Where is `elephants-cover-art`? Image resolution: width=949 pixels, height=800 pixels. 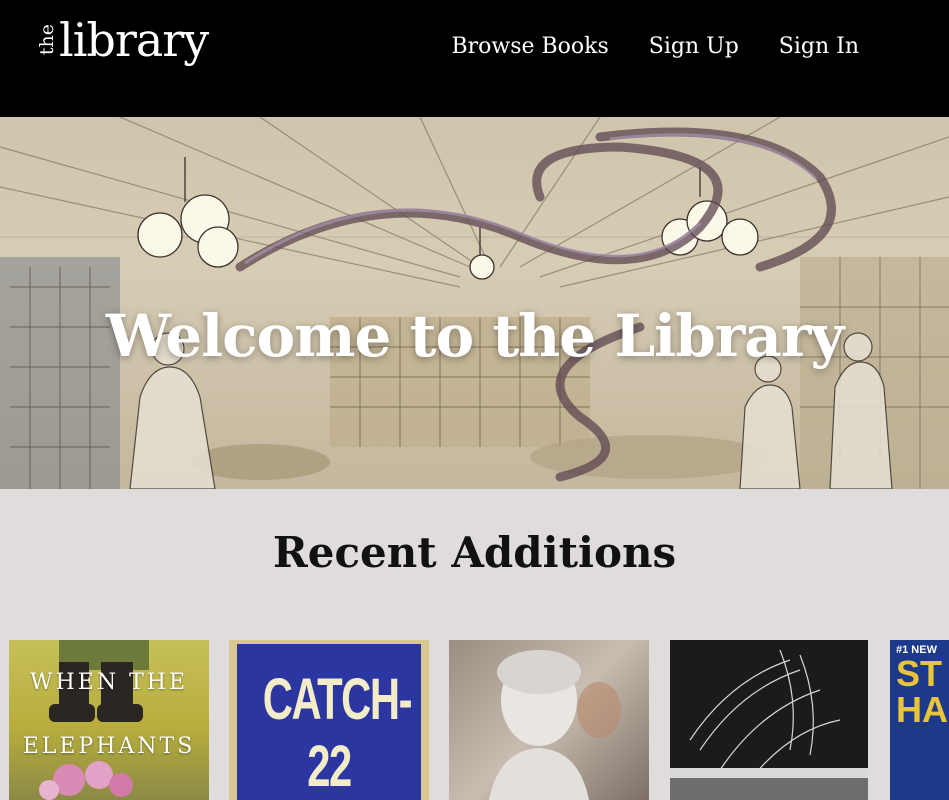
elephants-cover-art is located at coordinates (94, 720).